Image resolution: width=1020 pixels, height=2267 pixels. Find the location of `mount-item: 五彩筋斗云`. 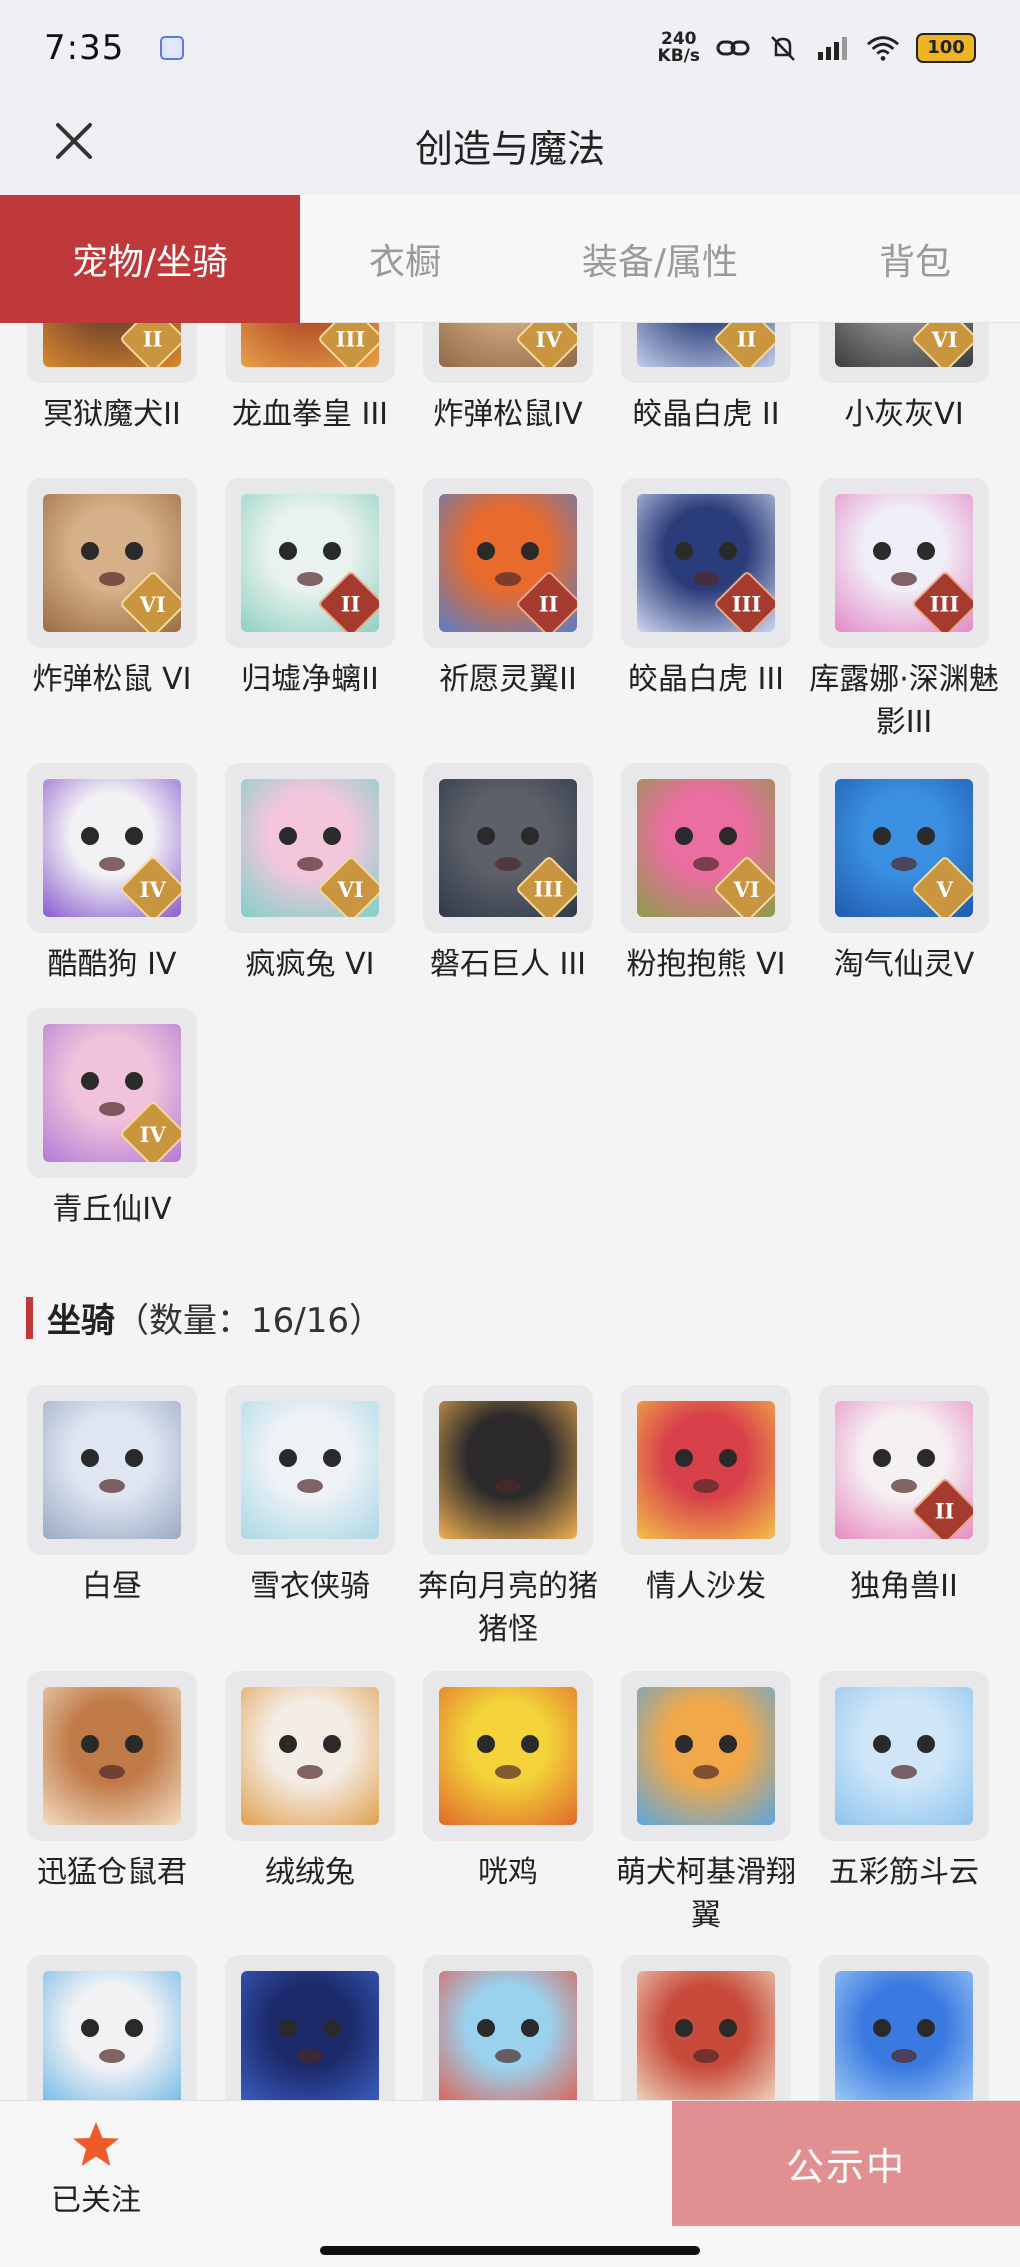

mount-item: 五彩筋斗云 is located at coordinates (904, 1782).